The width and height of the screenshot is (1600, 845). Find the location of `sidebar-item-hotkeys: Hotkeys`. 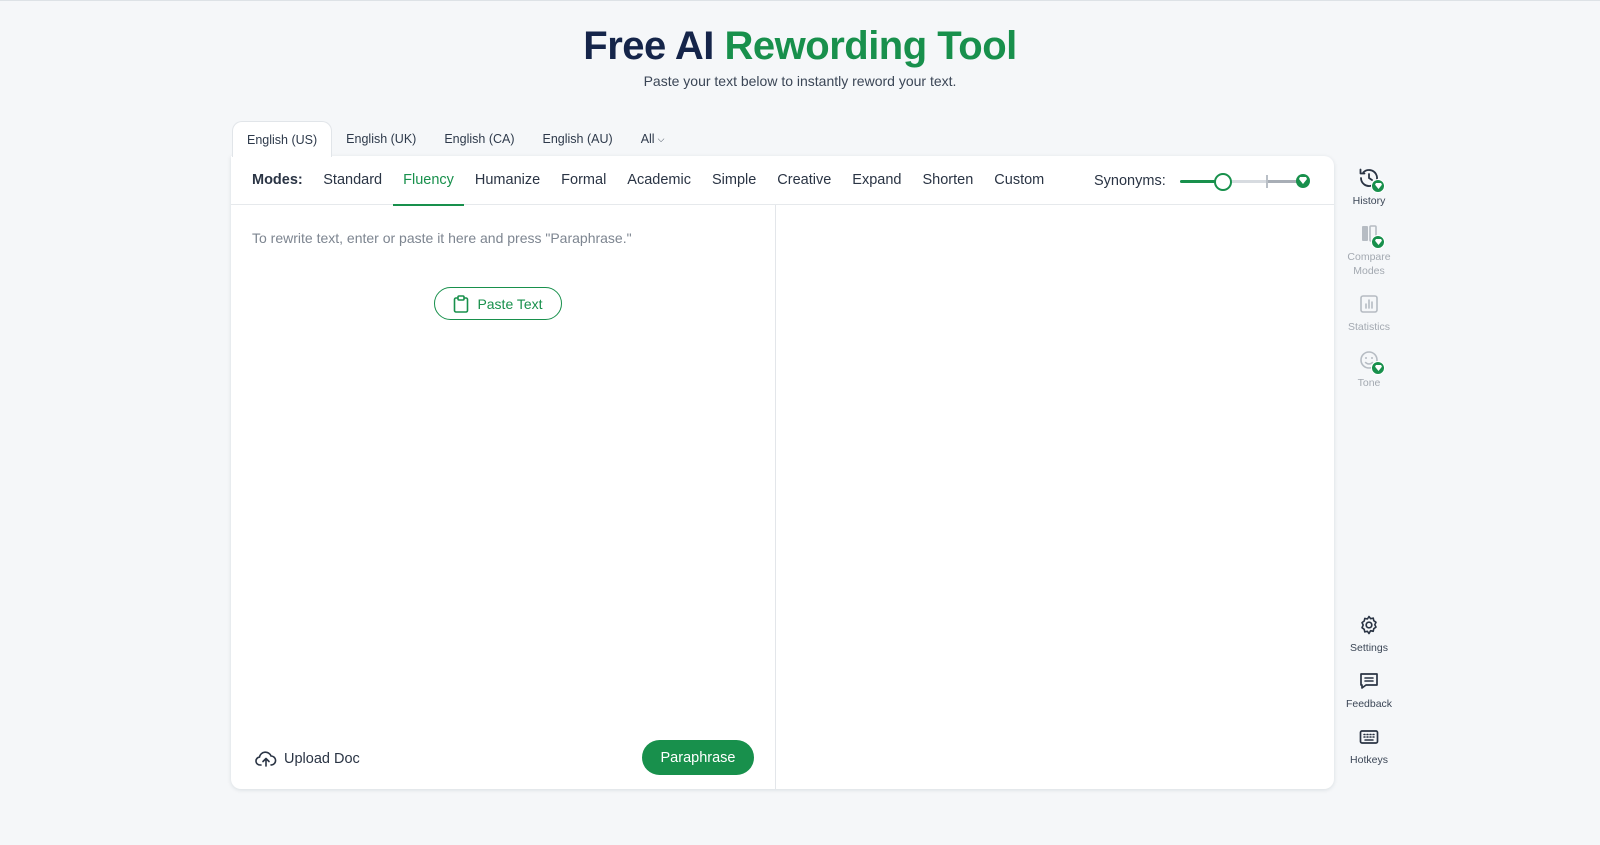

sidebar-item-hotkeys: Hotkeys is located at coordinates (1369, 746).